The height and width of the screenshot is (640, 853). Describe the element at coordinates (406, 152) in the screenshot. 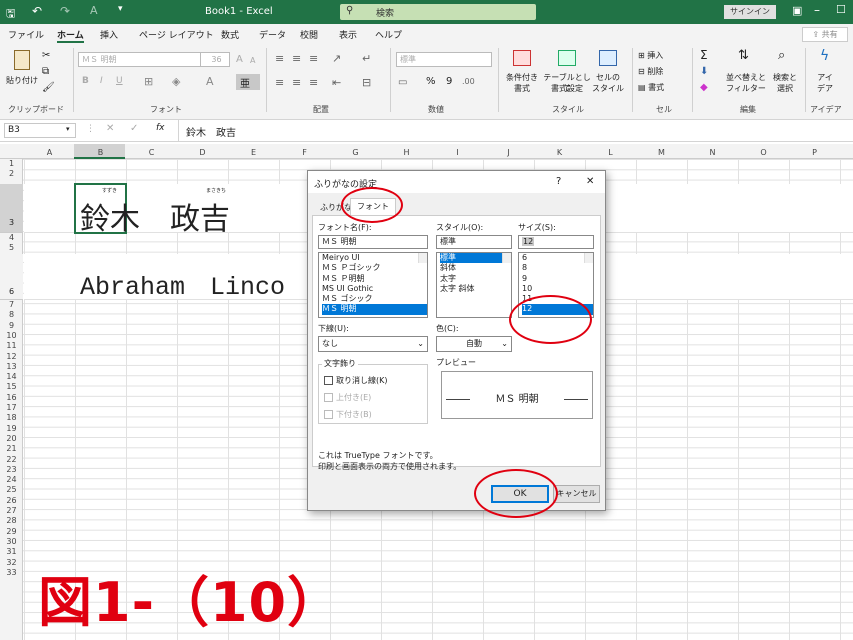

I see `column-header: H` at that location.